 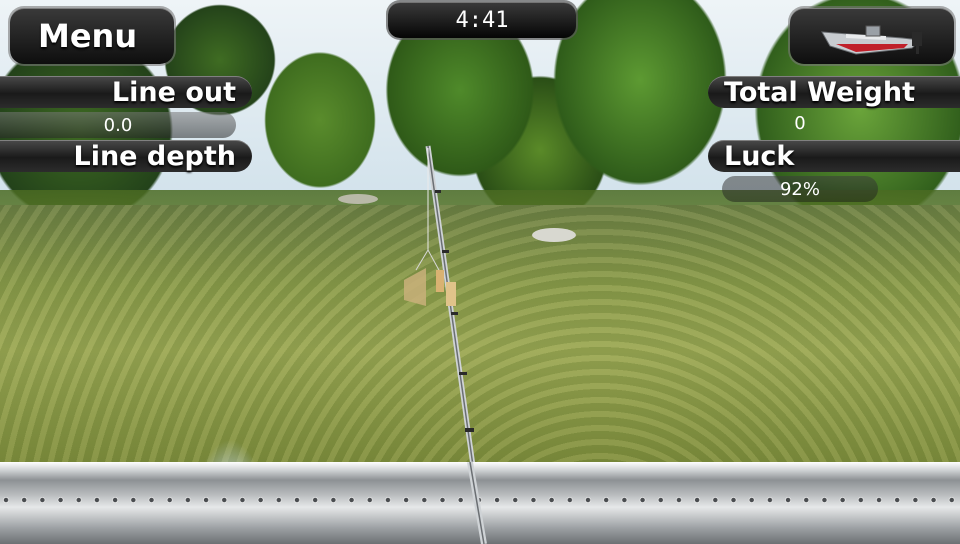 What do you see at coordinates (871, 40) in the screenshot?
I see `boat-icon` at bounding box center [871, 40].